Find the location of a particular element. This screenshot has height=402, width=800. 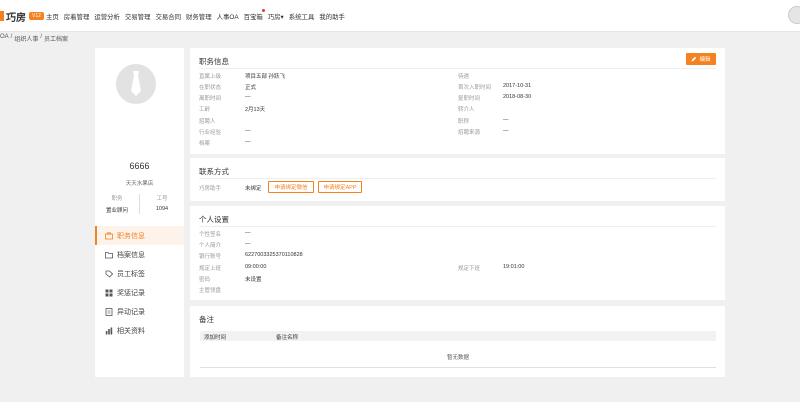

field-label: 直属上级 is located at coordinates (210, 77).